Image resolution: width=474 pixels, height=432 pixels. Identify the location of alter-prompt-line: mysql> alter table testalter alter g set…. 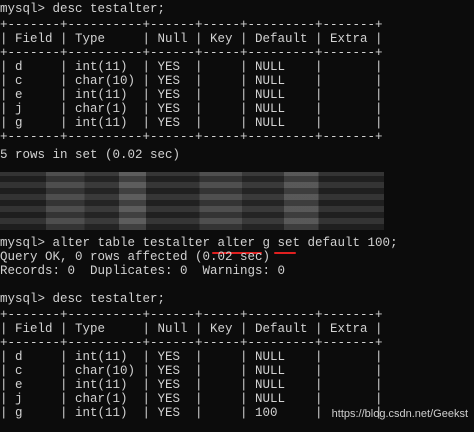
(199, 243).